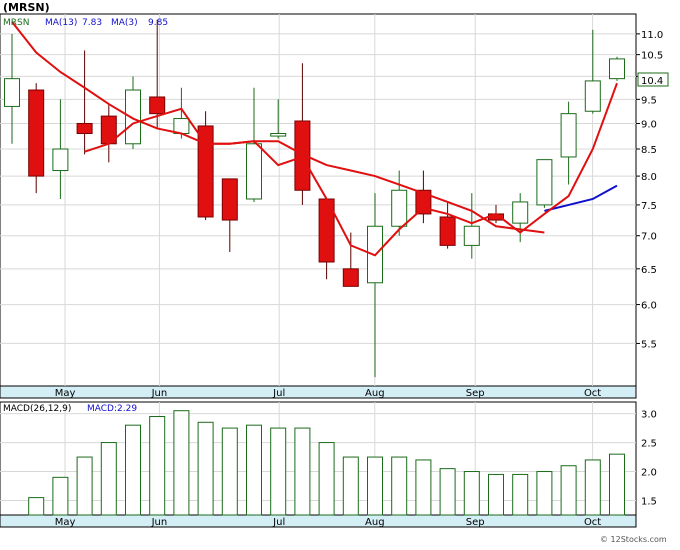 This screenshot has width=680, height=550. What do you see at coordinates (649, 502) in the screenshot?
I see `macd-y-tick-label: 1.5` at bounding box center [649, 502].